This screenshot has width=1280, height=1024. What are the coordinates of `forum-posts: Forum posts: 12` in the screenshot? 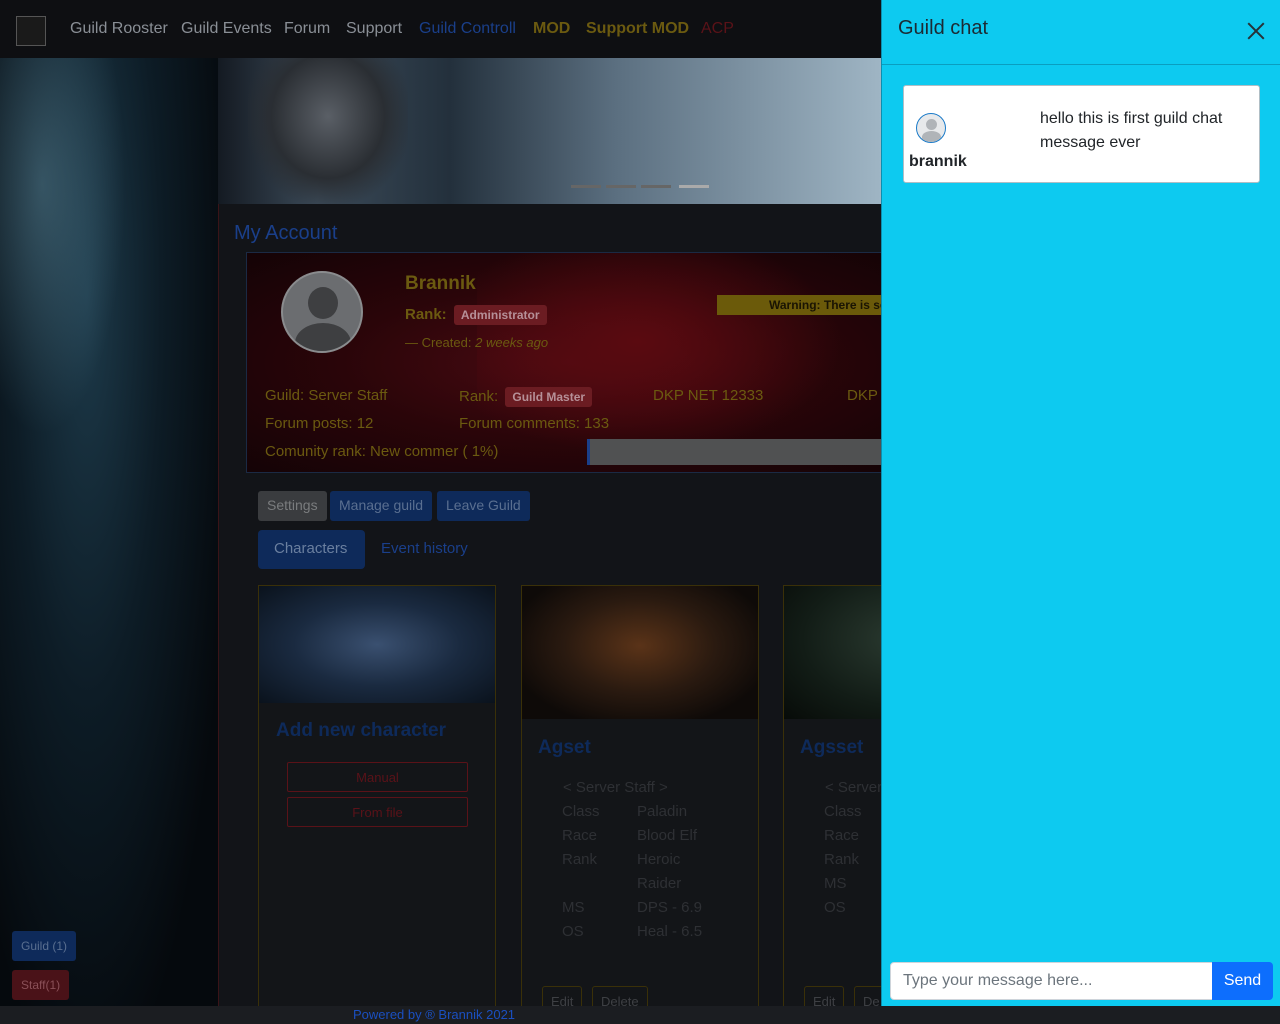 It's located at (319, 423).